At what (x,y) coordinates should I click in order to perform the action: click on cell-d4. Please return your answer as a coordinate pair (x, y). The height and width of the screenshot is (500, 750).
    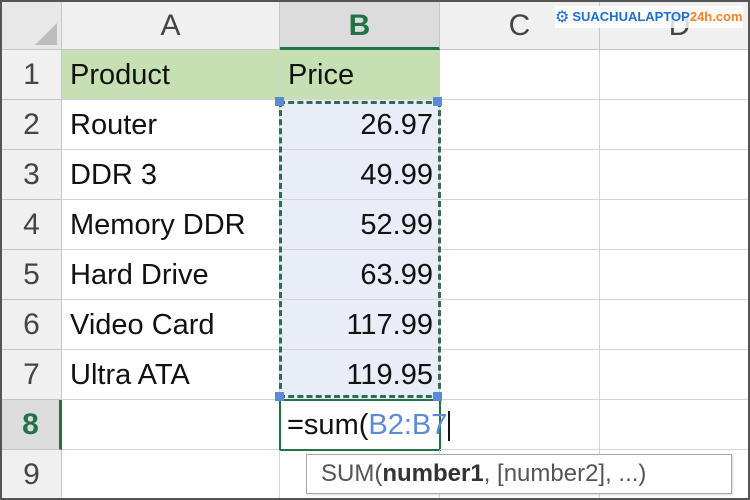
    Looking at the image, I should click on (674, 225).